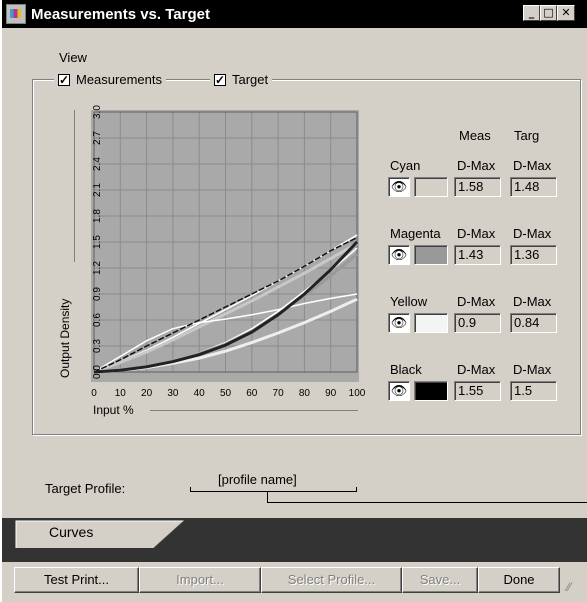  I want to click on yellow-targ-value: 0.84, so click(533, 323).